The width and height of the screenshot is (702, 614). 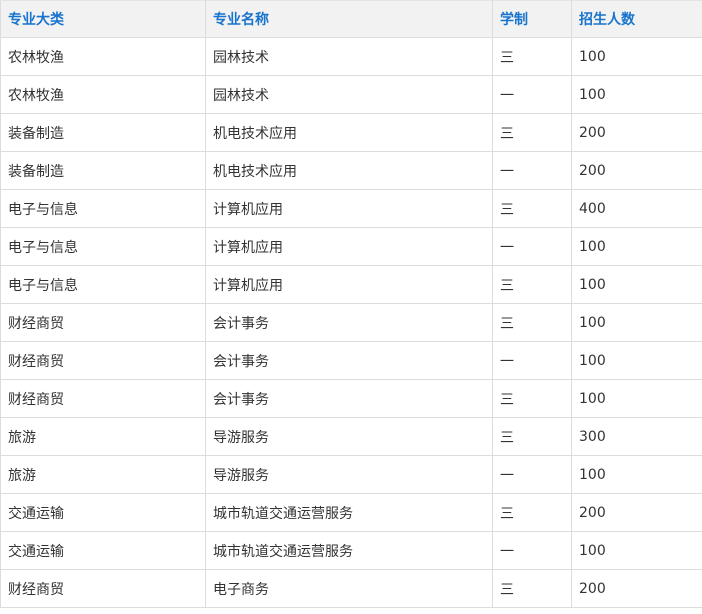 I want to click on header-row: 专业大类 专业名称 学制 招生人数, so click(x=351, y=19).